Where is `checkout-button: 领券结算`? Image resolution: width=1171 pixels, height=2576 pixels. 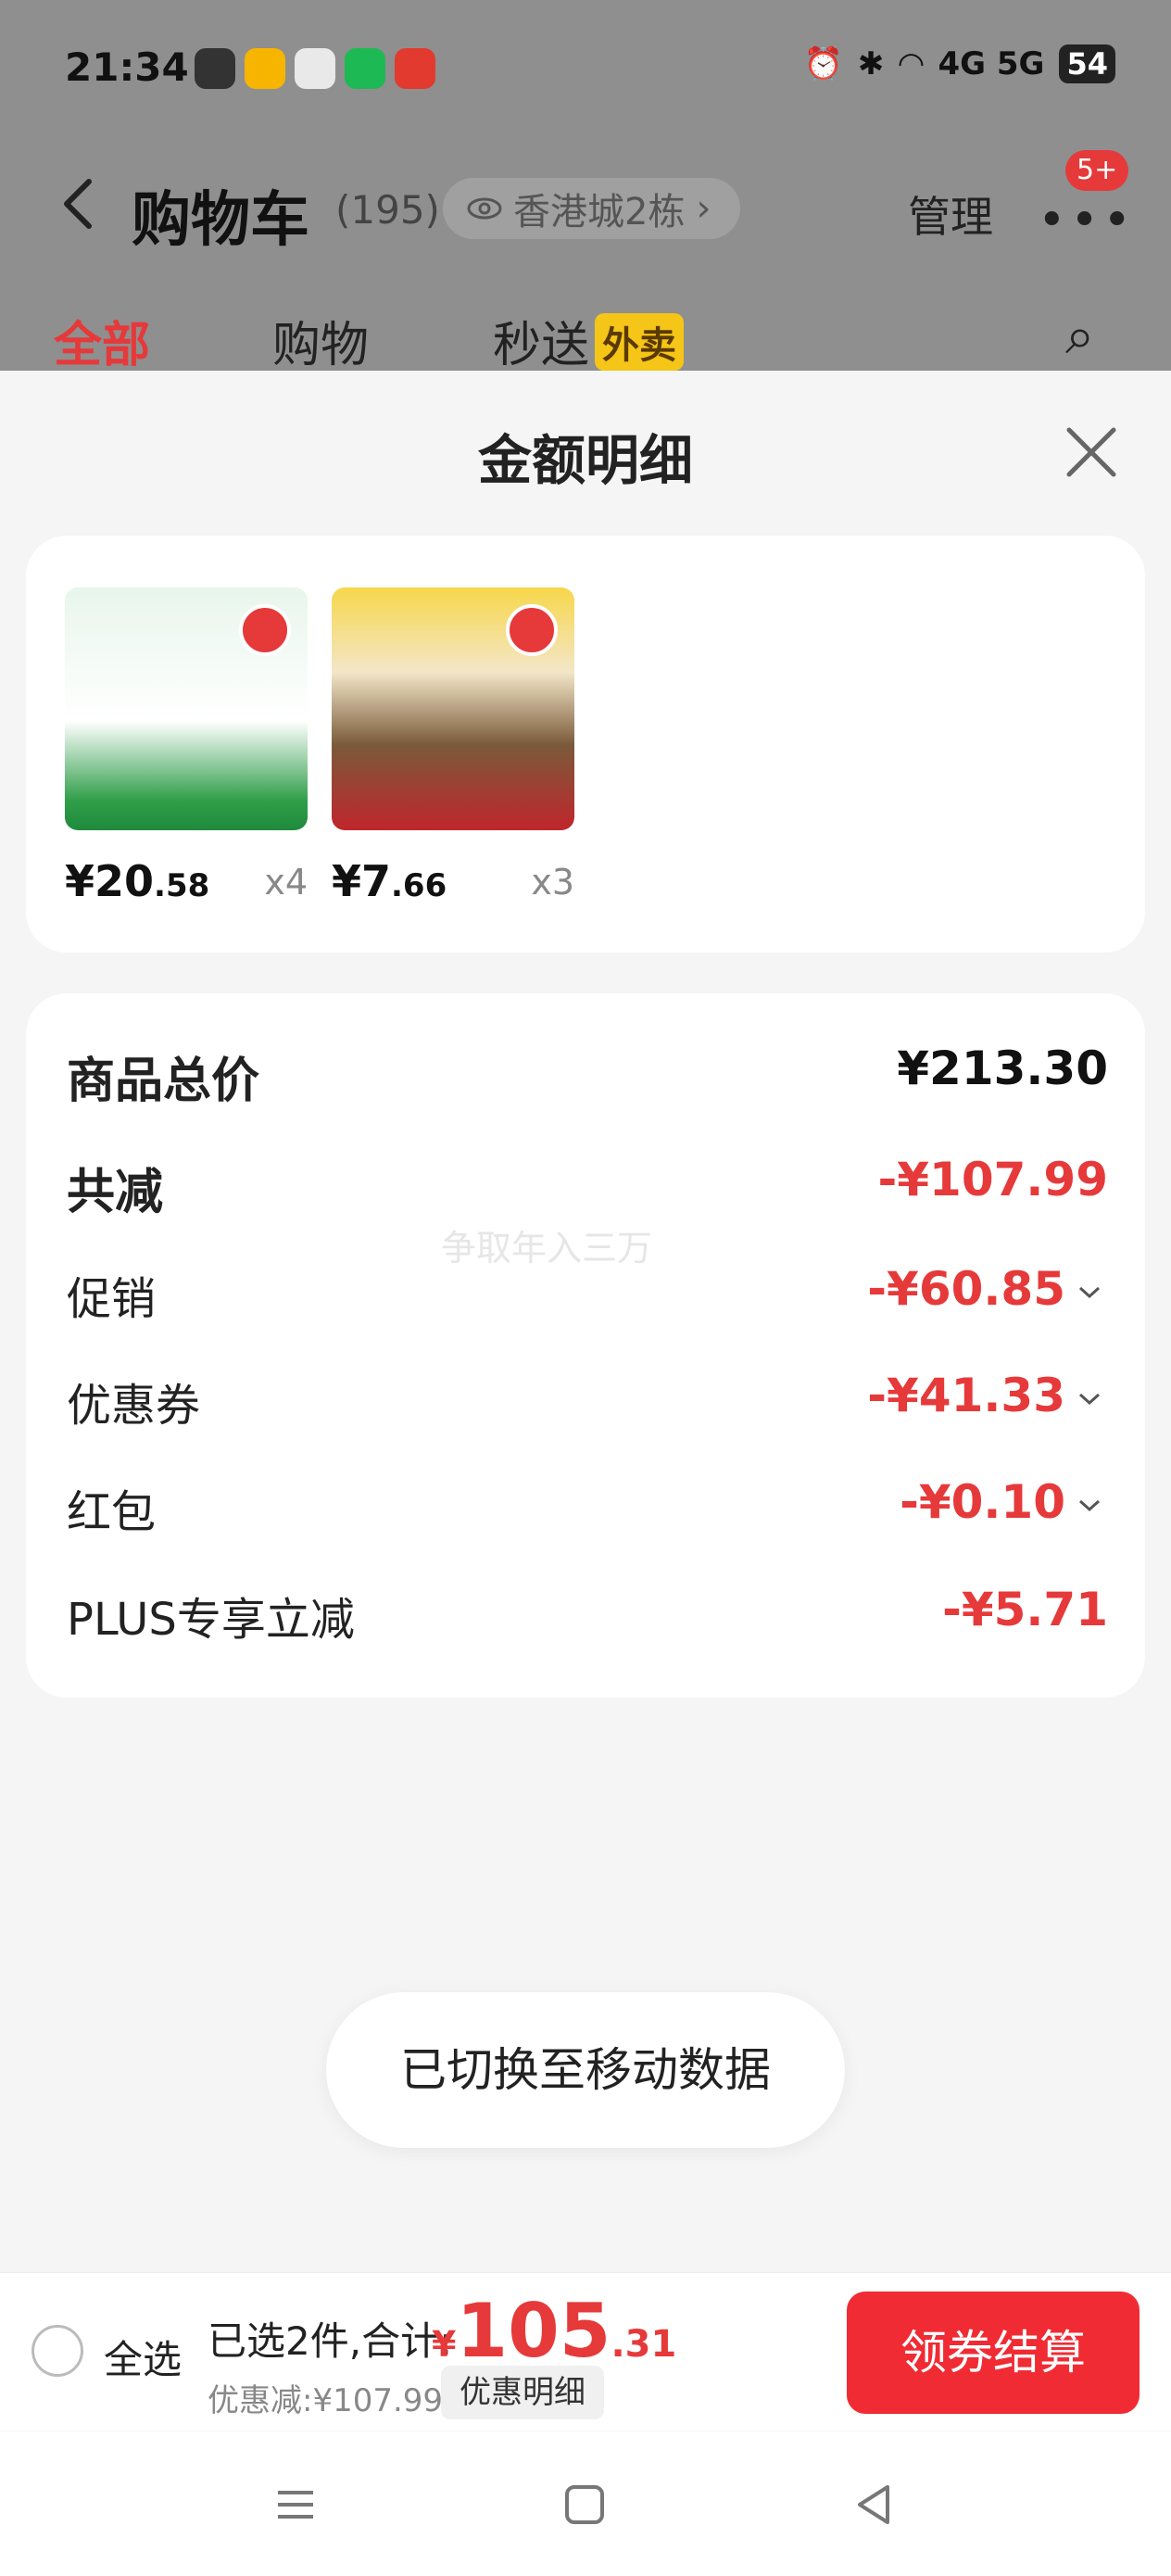 checkout-button: 领券结算 is located at coordinates (994, 2353).